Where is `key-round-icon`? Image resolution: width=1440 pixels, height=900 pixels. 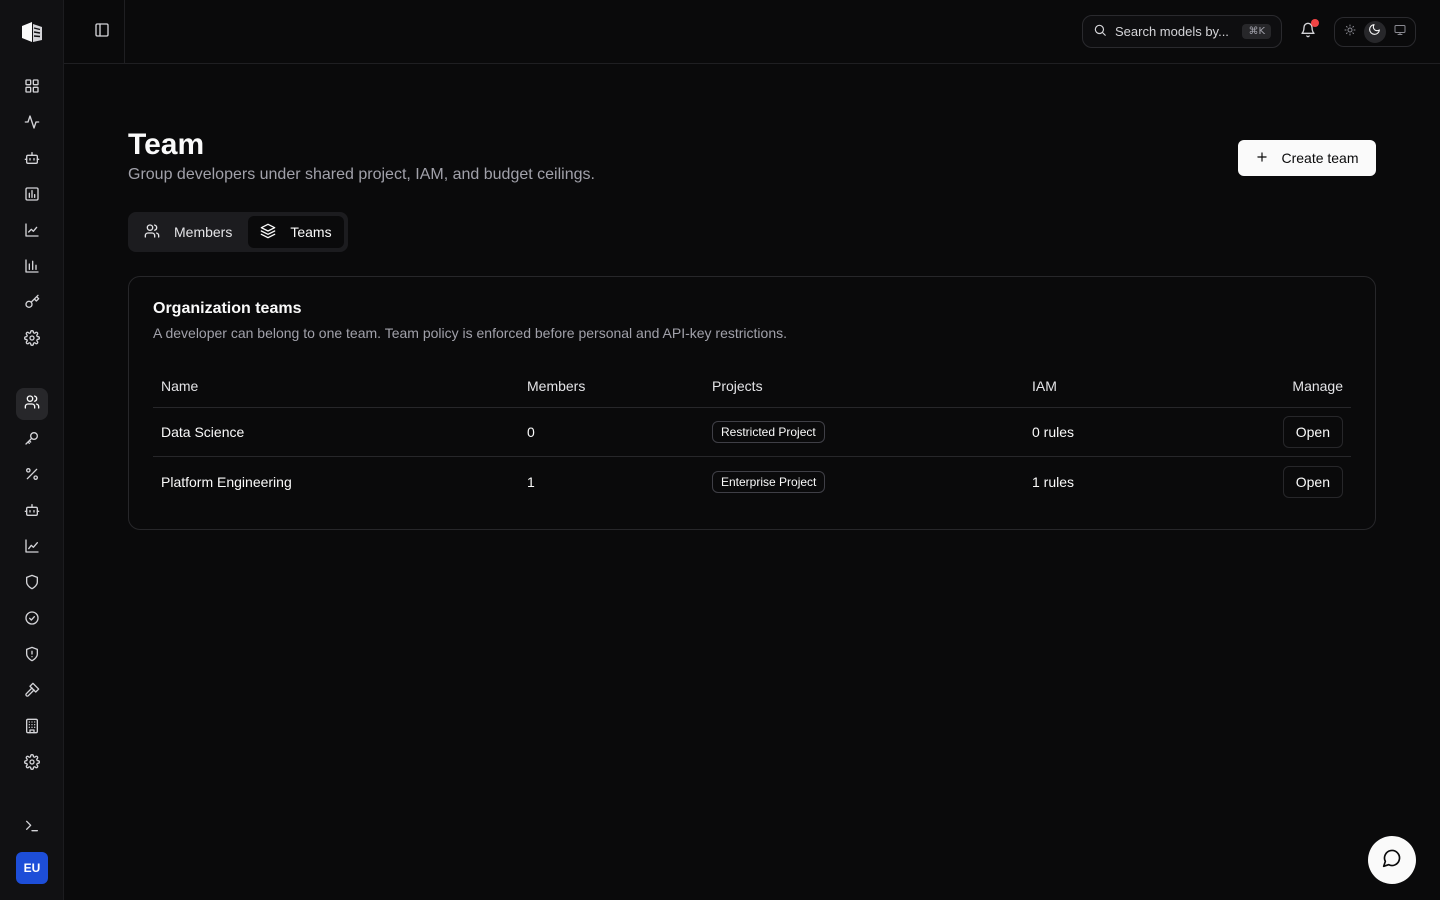 key-round-icon is located at coordinates (32, 440).